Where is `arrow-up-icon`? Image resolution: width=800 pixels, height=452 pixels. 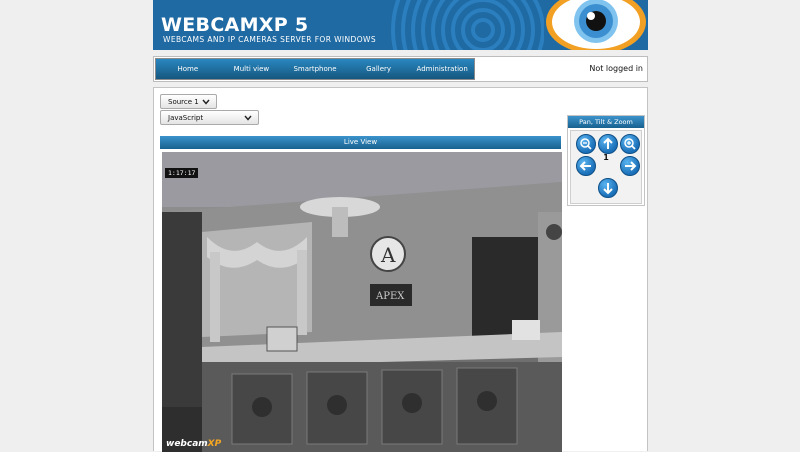
arrow-up-icon is located at coordinates (608, 144).